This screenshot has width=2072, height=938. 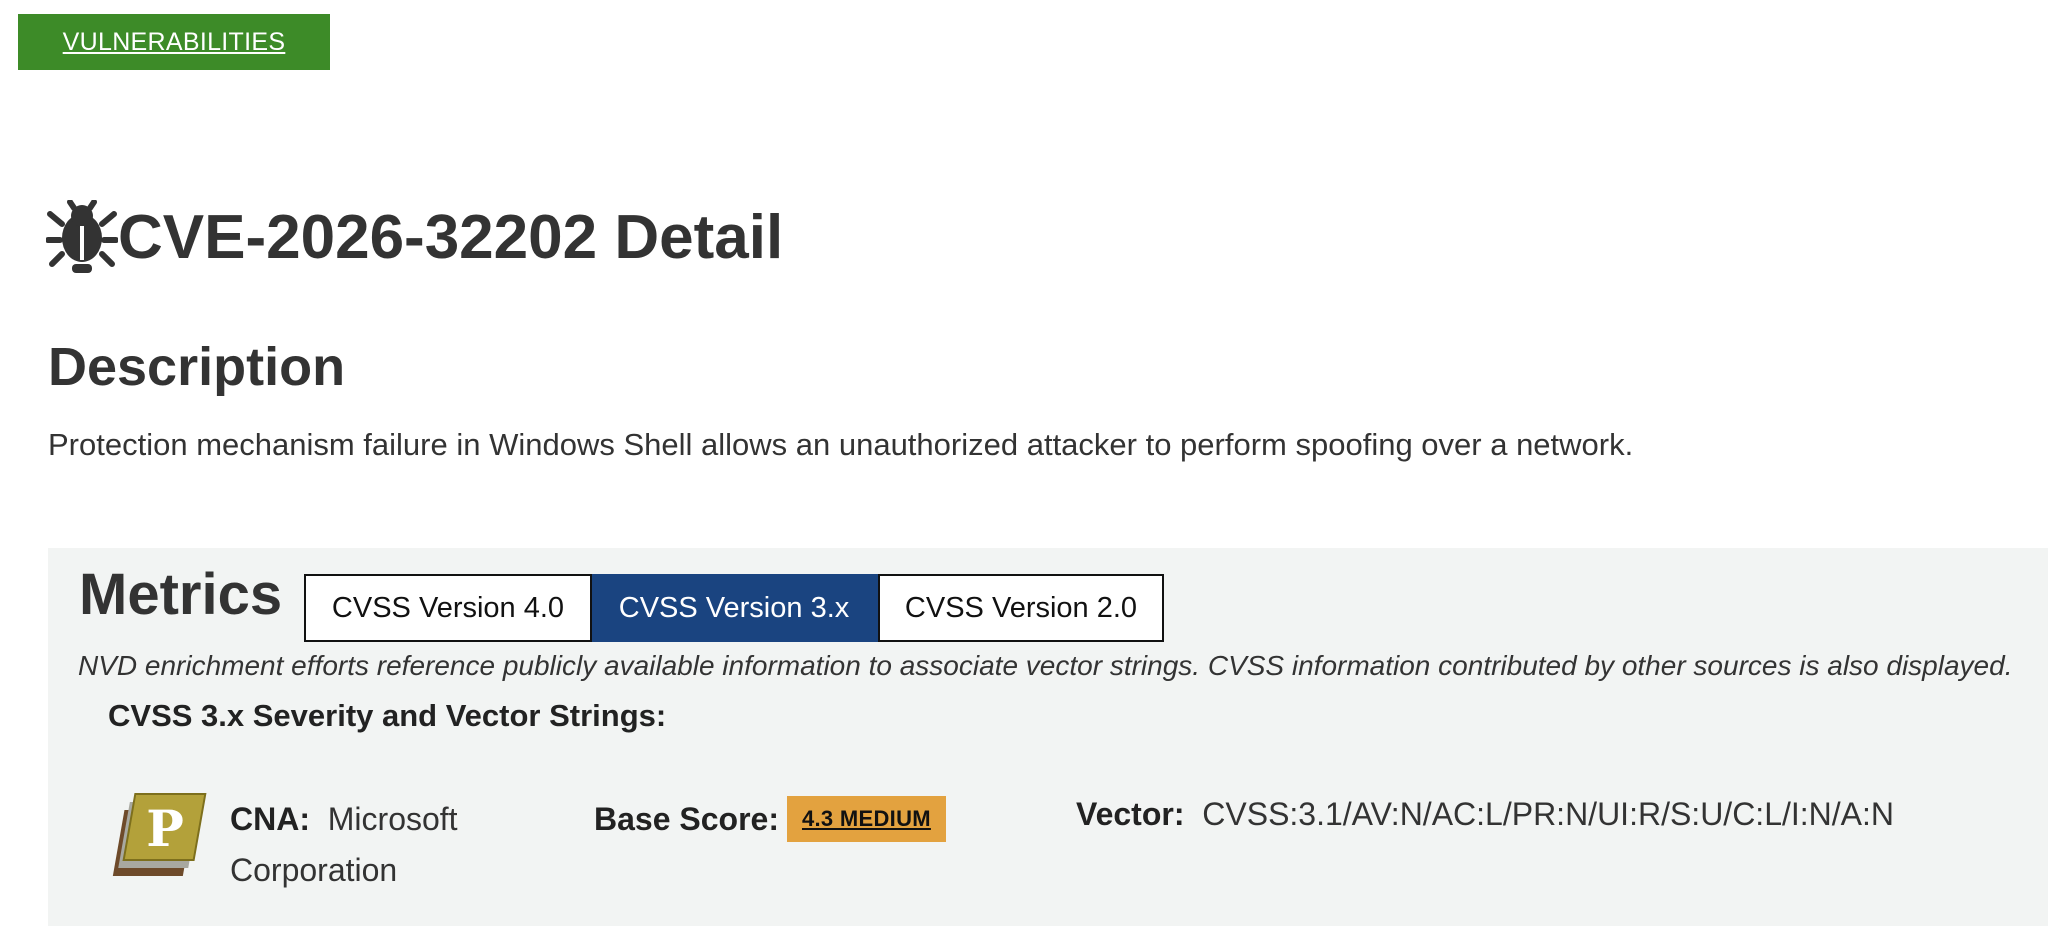 I want to click on vulnerabilities-link: VULNERABILITIES, so click(x=174, y=42).